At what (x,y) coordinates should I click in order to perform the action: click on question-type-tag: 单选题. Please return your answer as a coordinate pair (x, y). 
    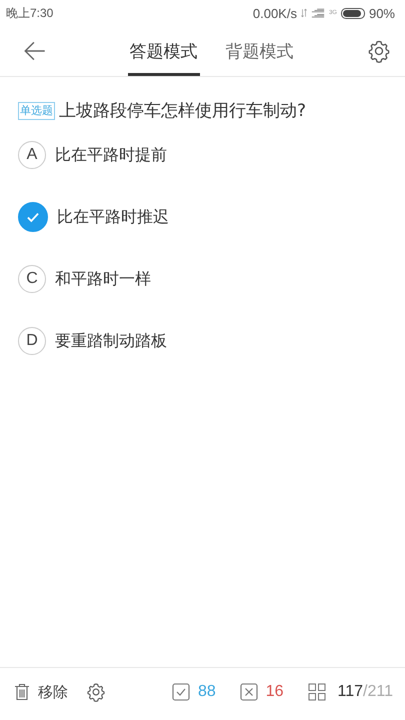
    Looking at the image, I should click on (36, 111).